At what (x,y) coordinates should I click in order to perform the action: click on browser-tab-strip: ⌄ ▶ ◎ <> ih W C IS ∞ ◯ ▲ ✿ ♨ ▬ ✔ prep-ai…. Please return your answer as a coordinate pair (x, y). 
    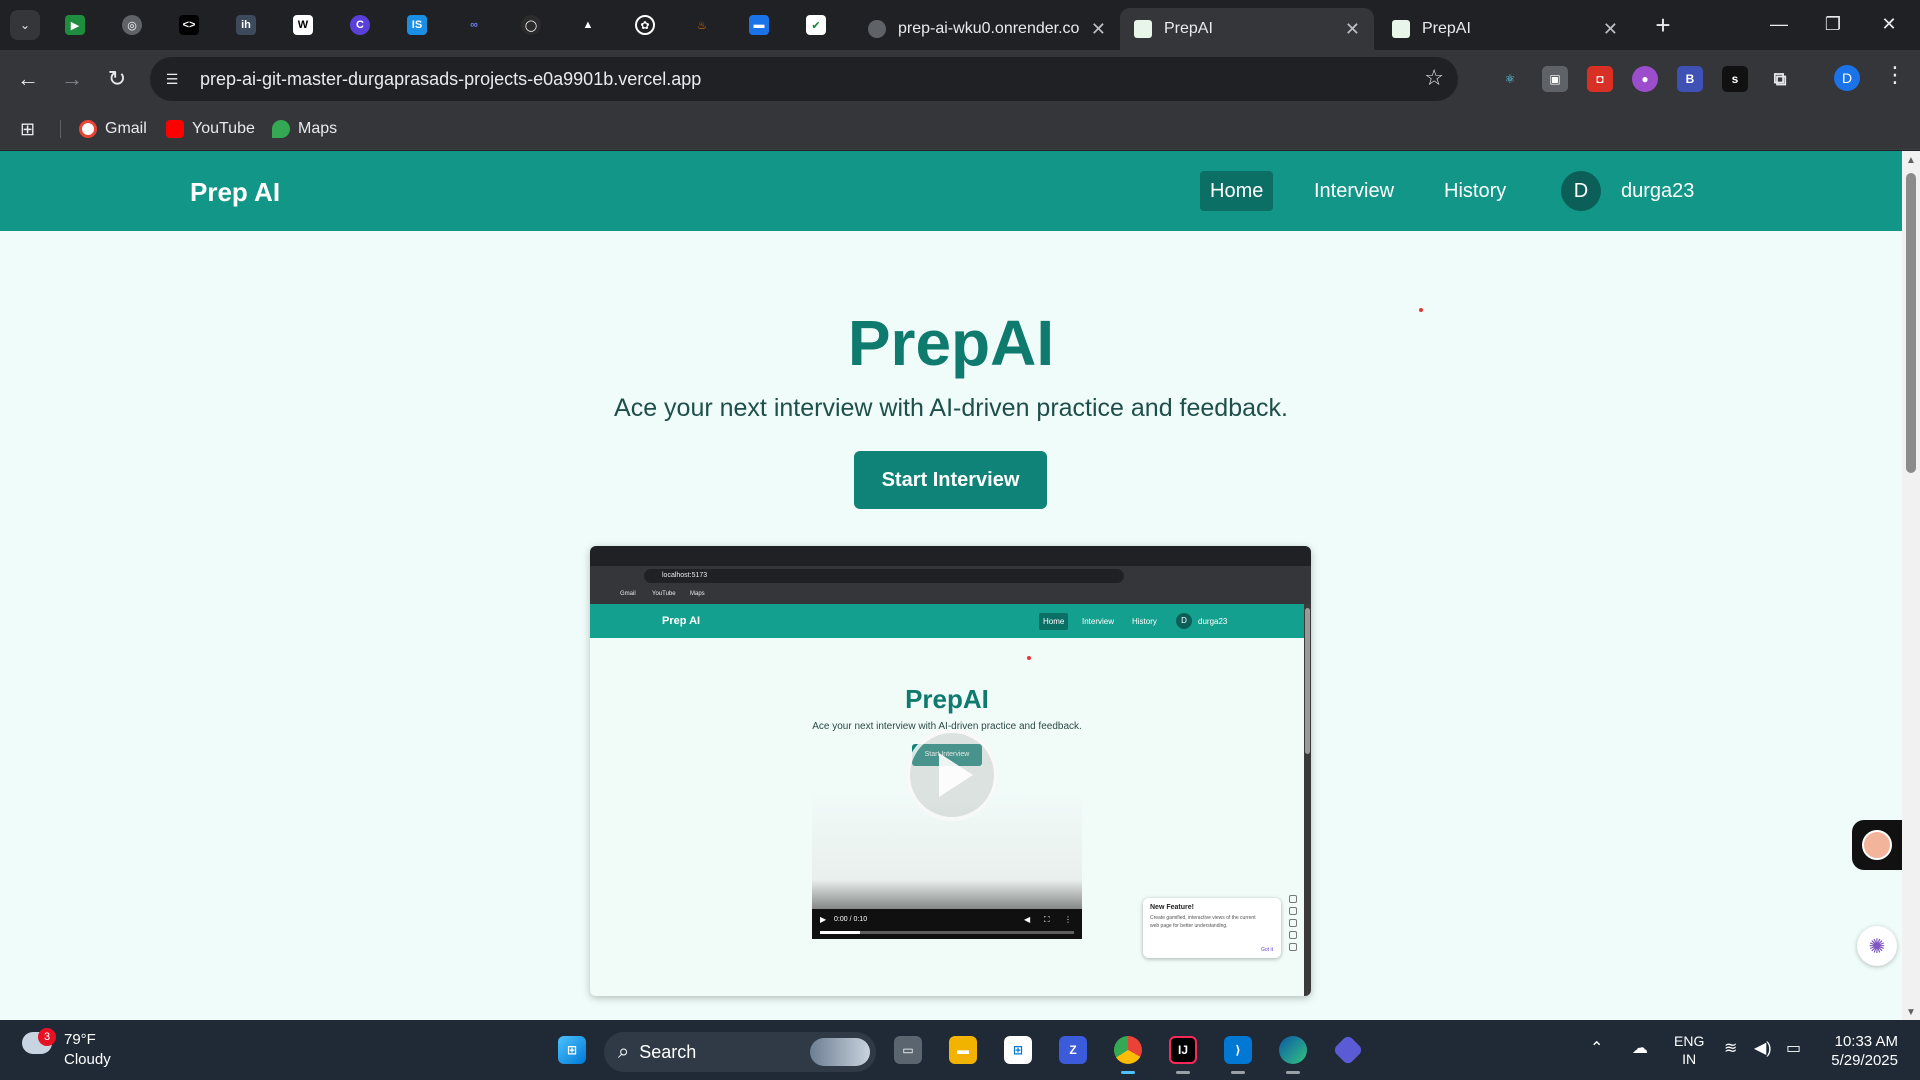
    Looking at the image, I should click on (960, 25).